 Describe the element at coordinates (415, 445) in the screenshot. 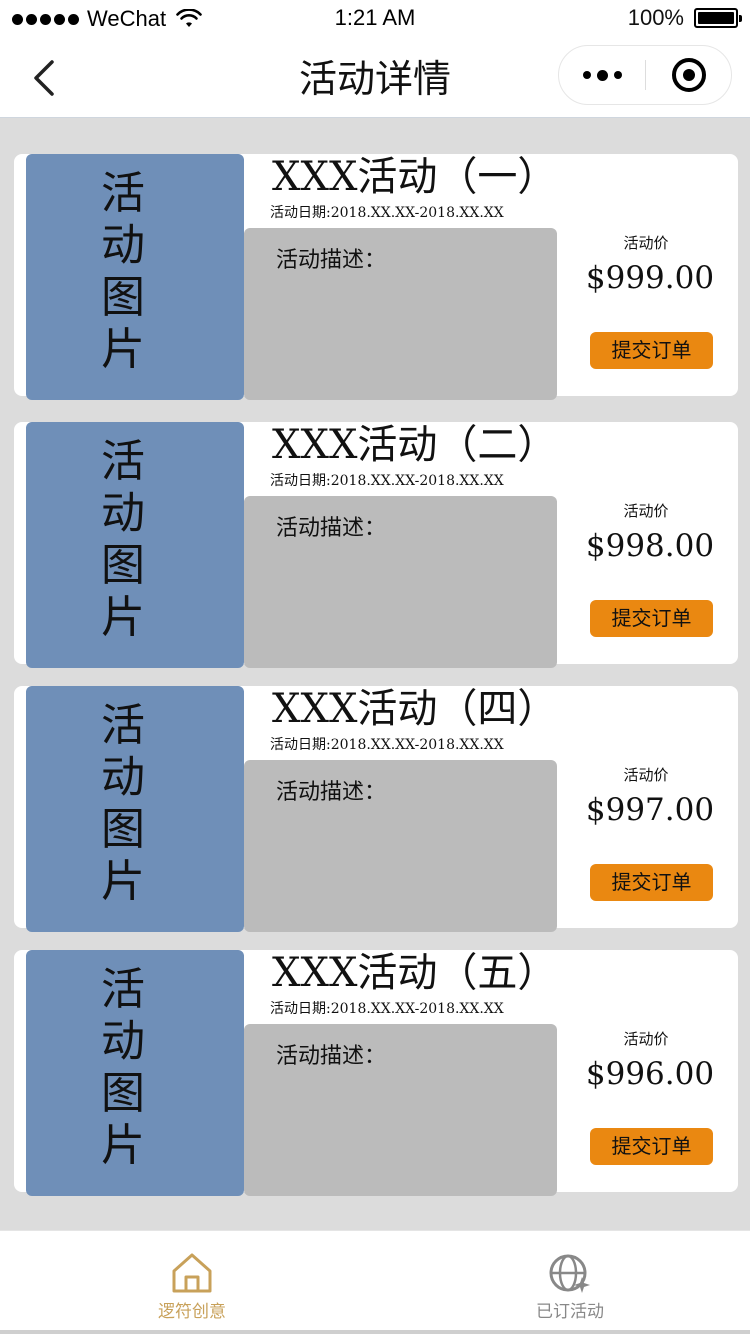

I see `activity-title: XXX活动（二）` at that location.